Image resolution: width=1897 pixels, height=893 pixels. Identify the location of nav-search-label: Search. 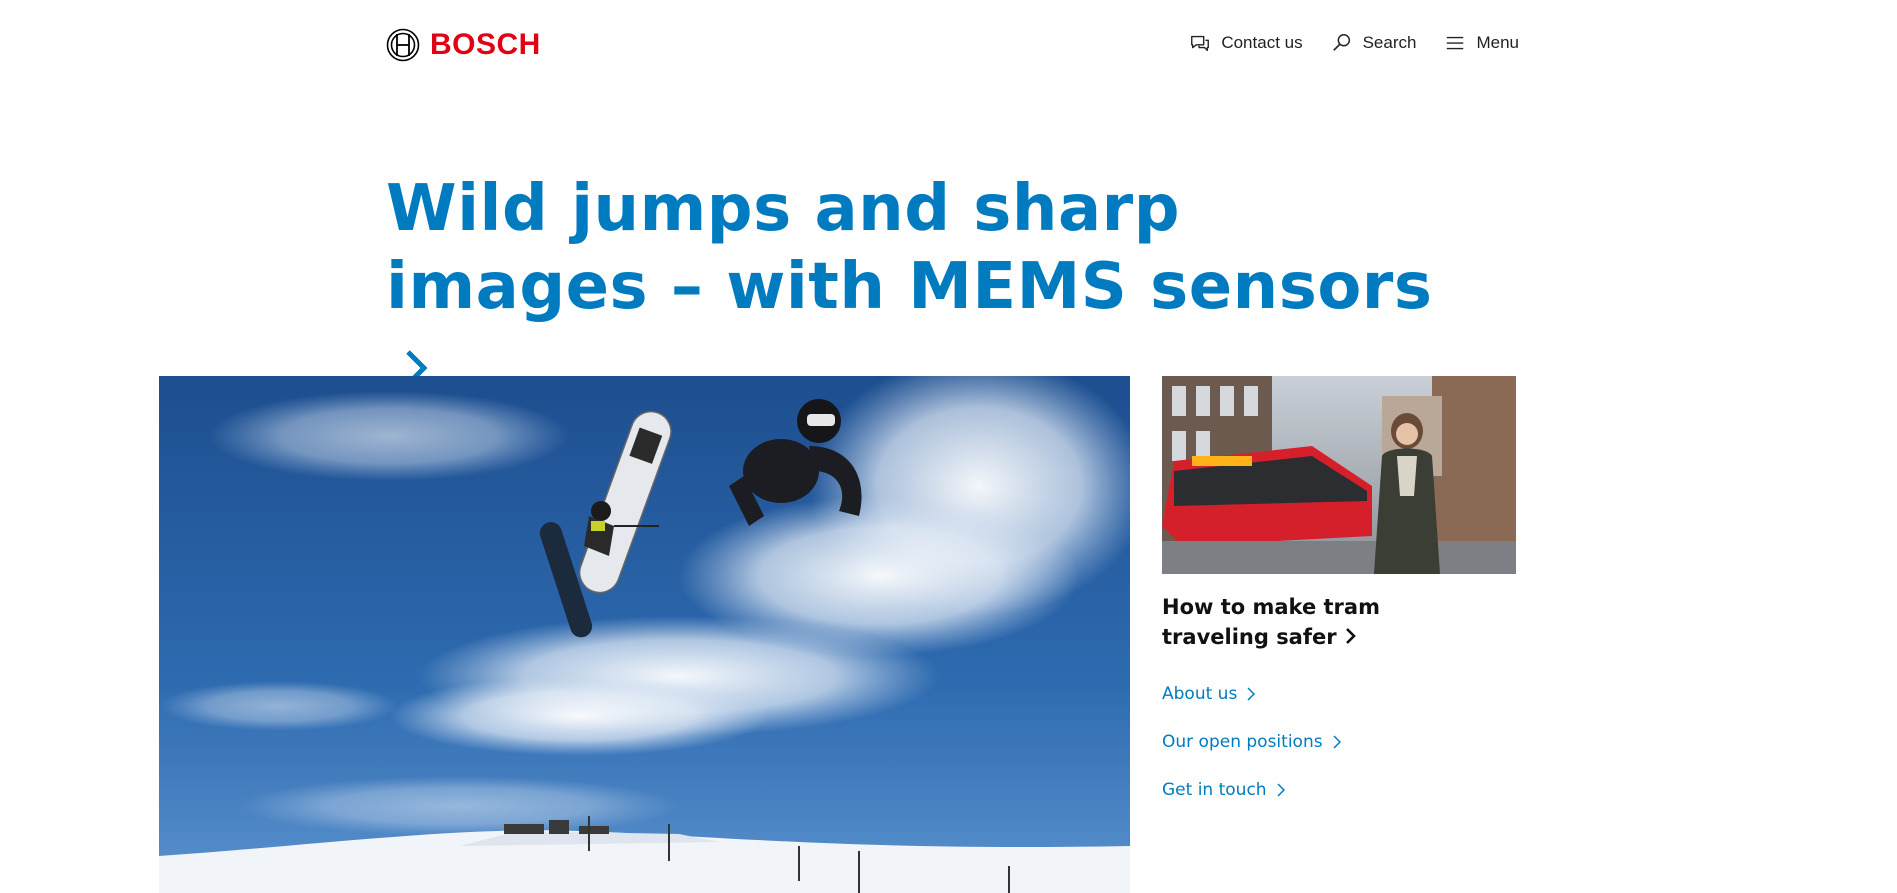
(1389, 42).